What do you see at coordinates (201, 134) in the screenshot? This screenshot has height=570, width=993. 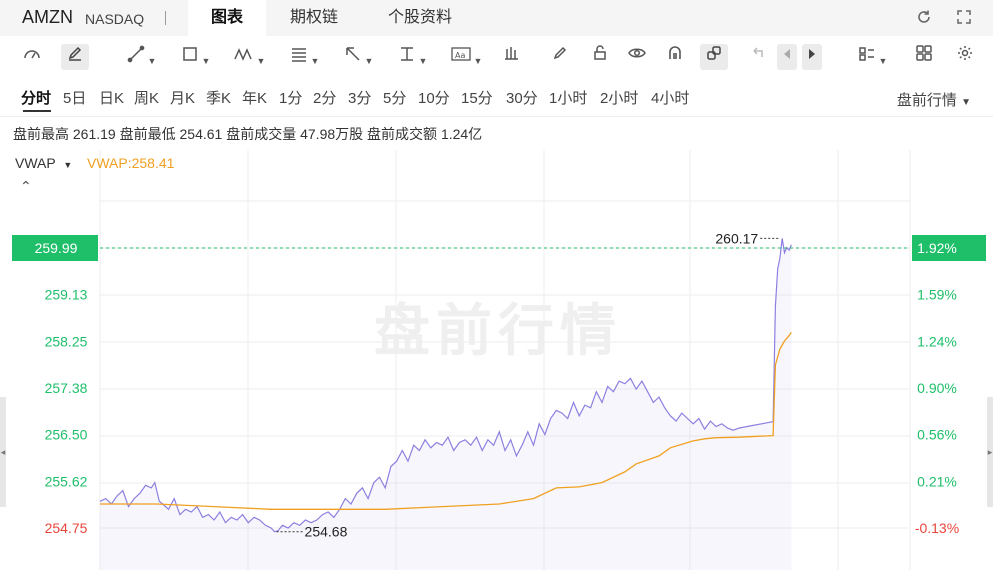 I see `low-value: 254.61` at bounding box center [201, 134].